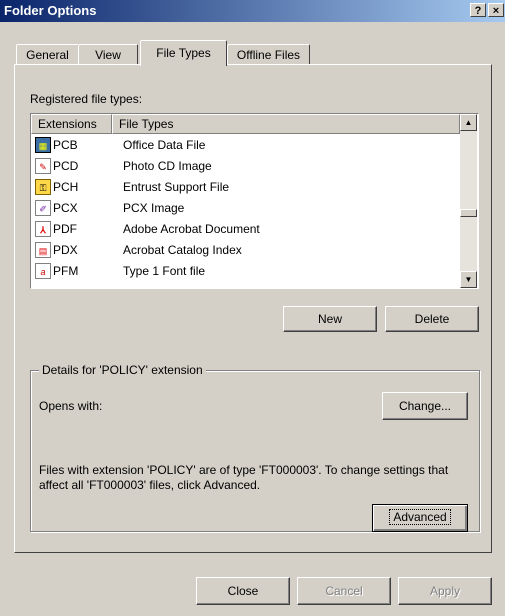 This screenshot has height=616, width=505. I want to click on help-icon: ?, so click(478, 11).